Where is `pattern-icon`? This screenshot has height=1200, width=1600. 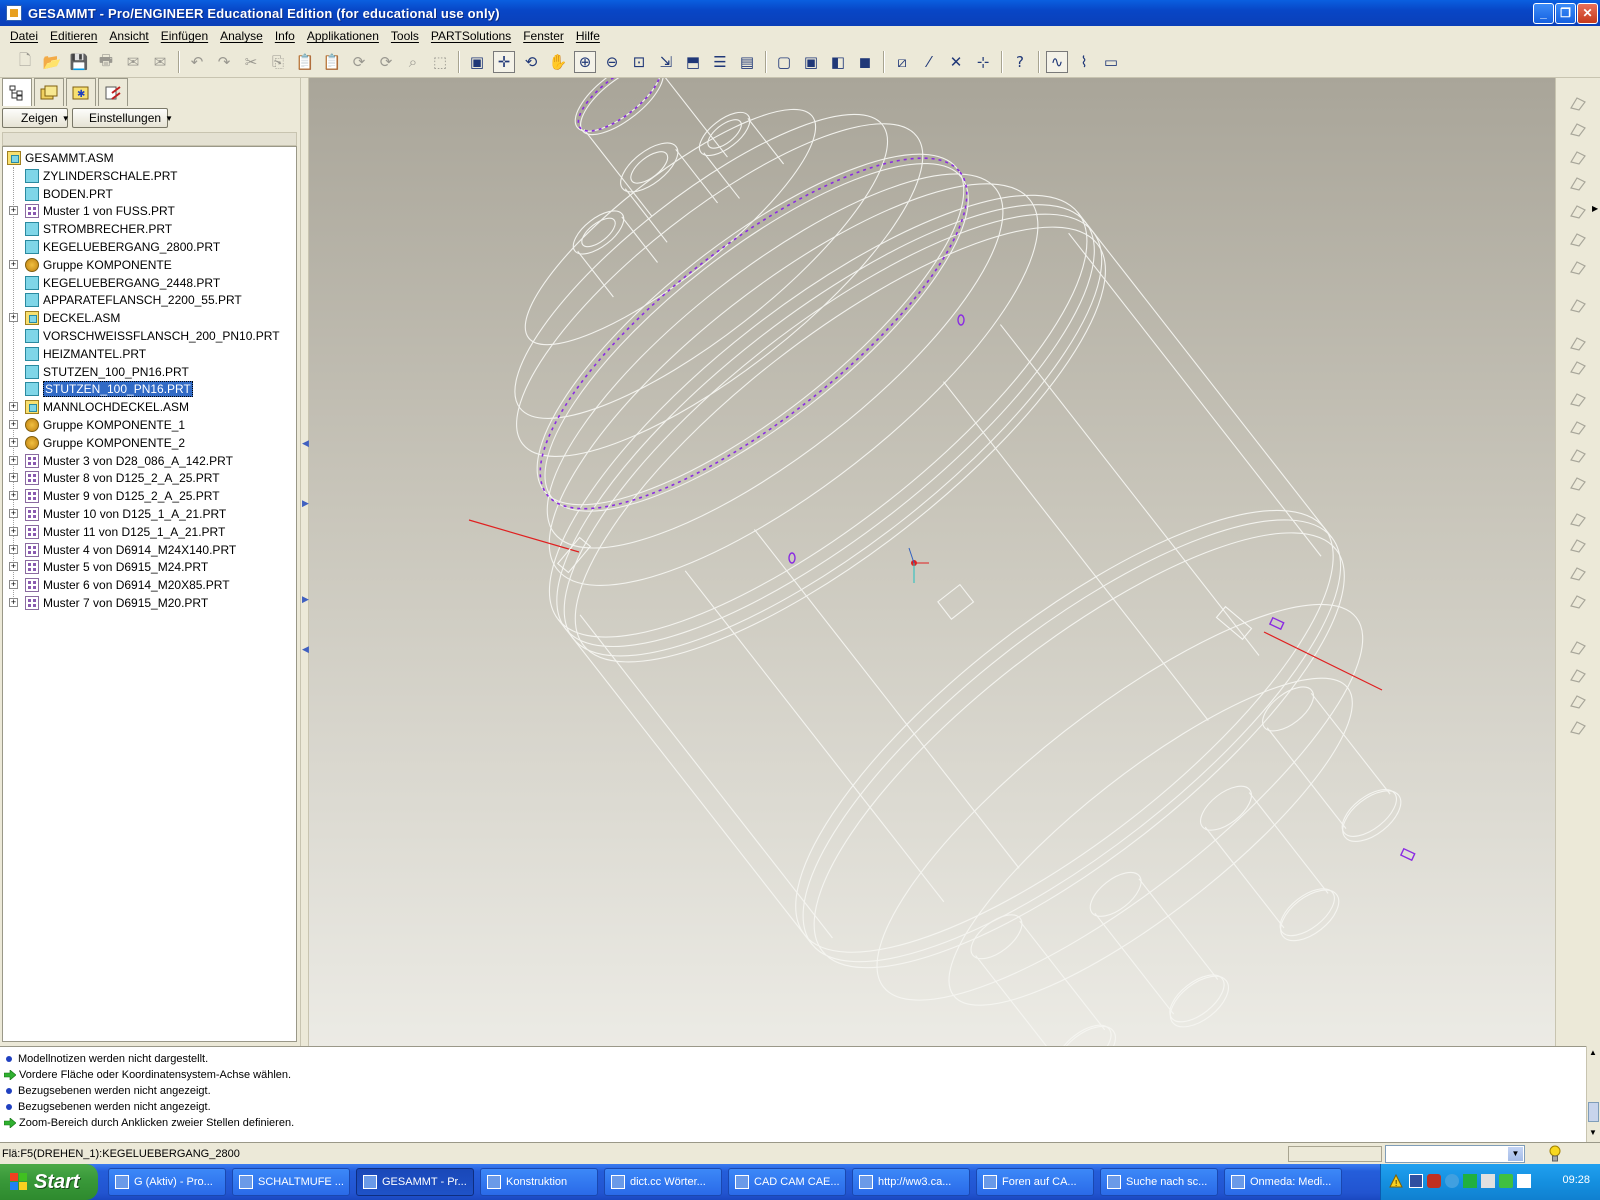 pattern-icon is located at coordinates (1578, 675).